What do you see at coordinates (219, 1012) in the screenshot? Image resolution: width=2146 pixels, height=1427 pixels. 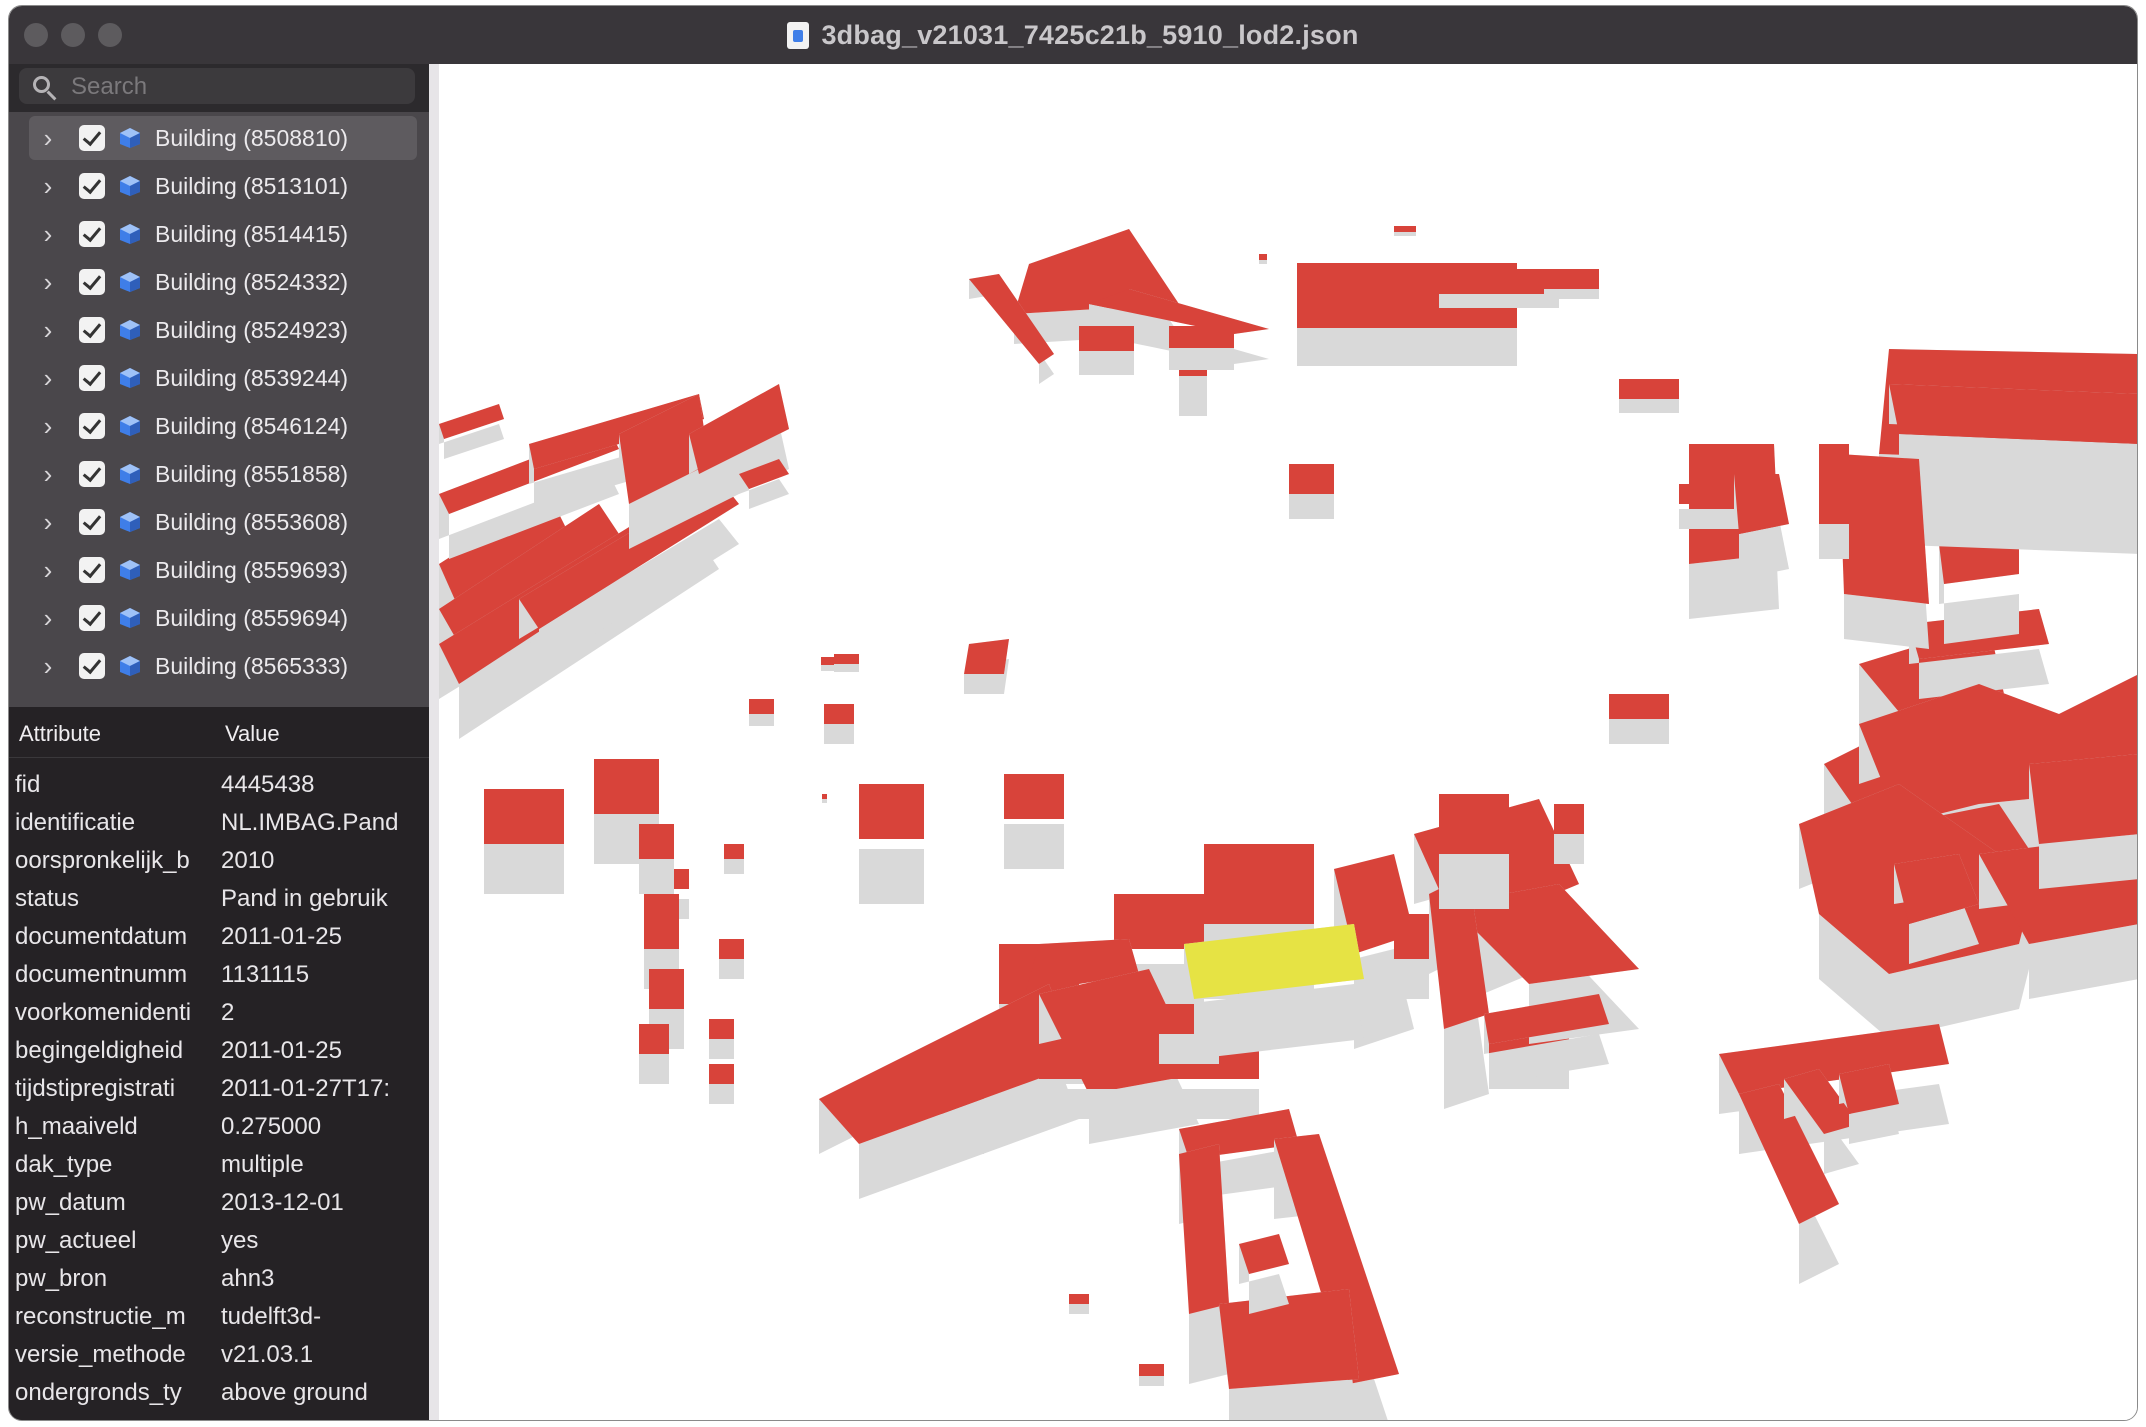 I see `attribute-row: voorkomenidenti 2` at bounding box center [219, 1012].